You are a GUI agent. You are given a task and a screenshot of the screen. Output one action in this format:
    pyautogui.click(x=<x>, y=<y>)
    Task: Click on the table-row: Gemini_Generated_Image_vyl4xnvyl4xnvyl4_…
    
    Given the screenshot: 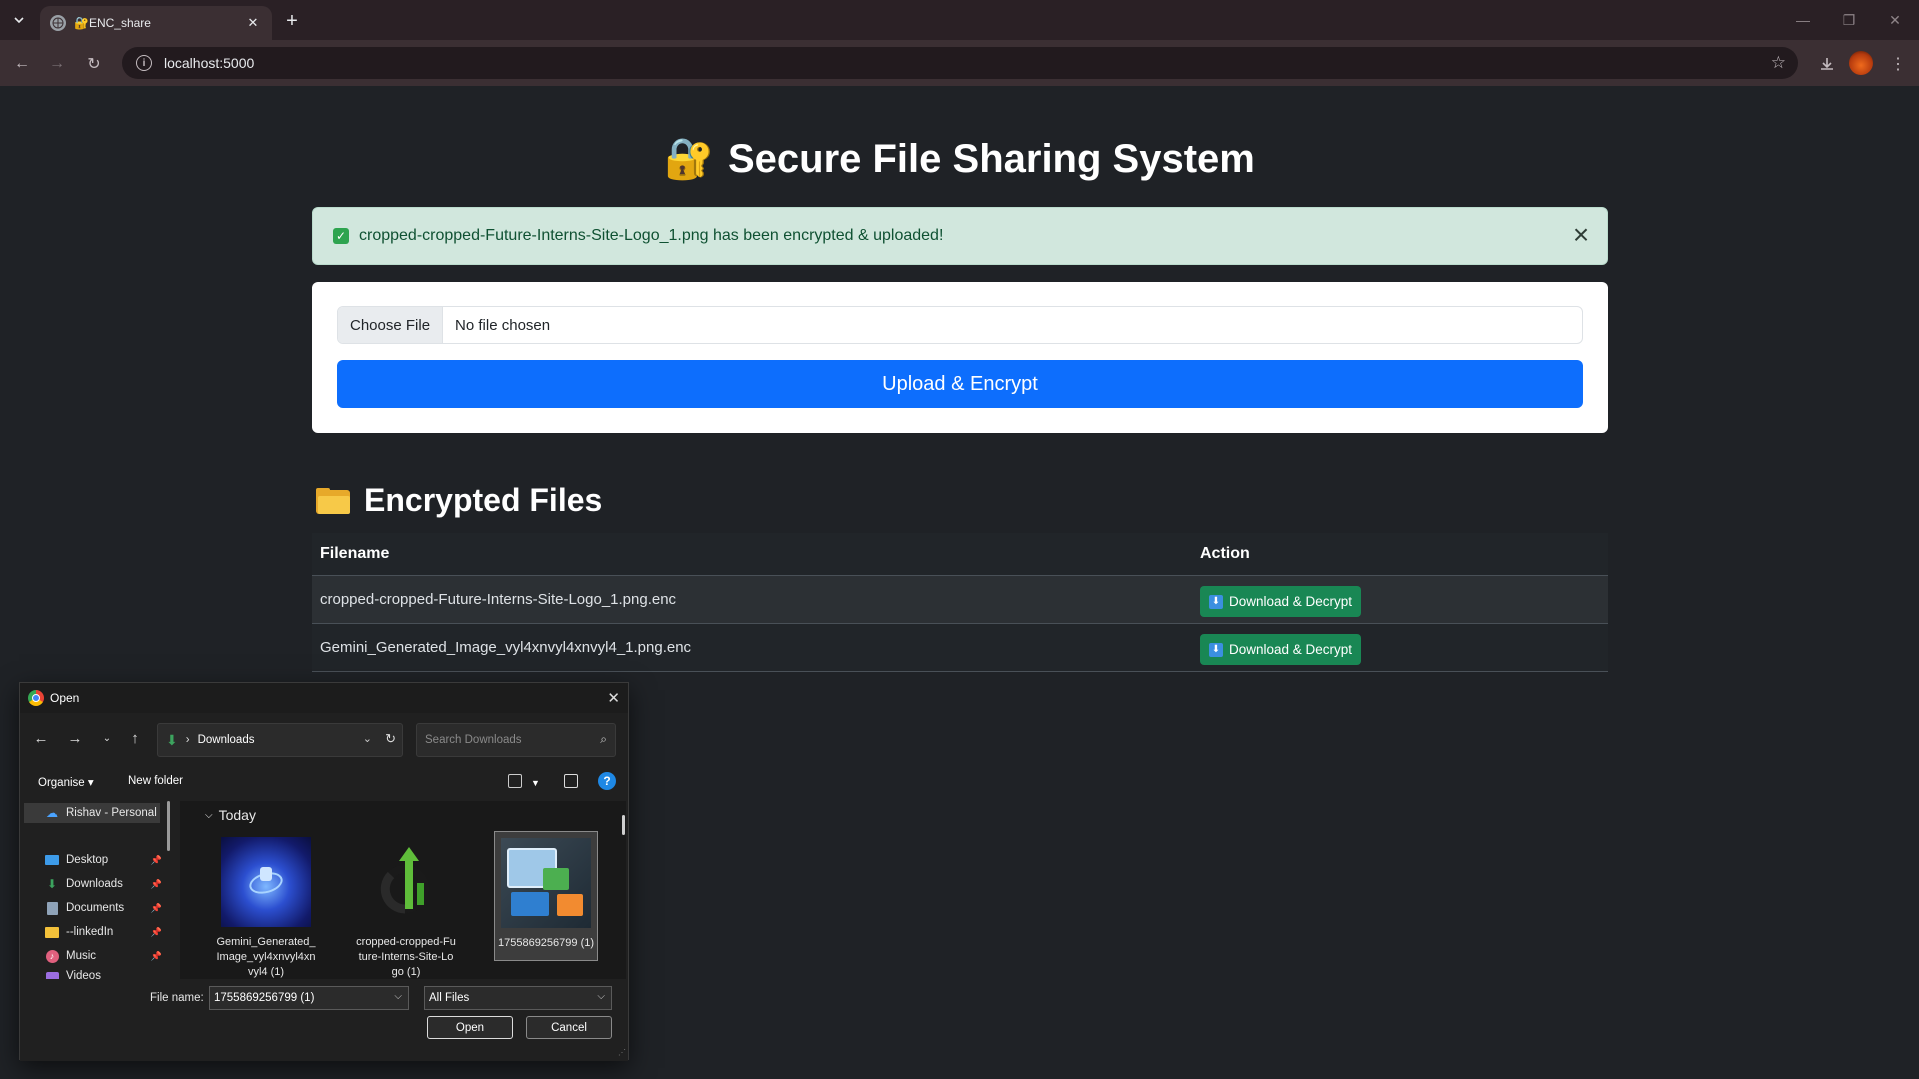 What is the action you would take?
    pyautogui.click(x=960, y=648)
    